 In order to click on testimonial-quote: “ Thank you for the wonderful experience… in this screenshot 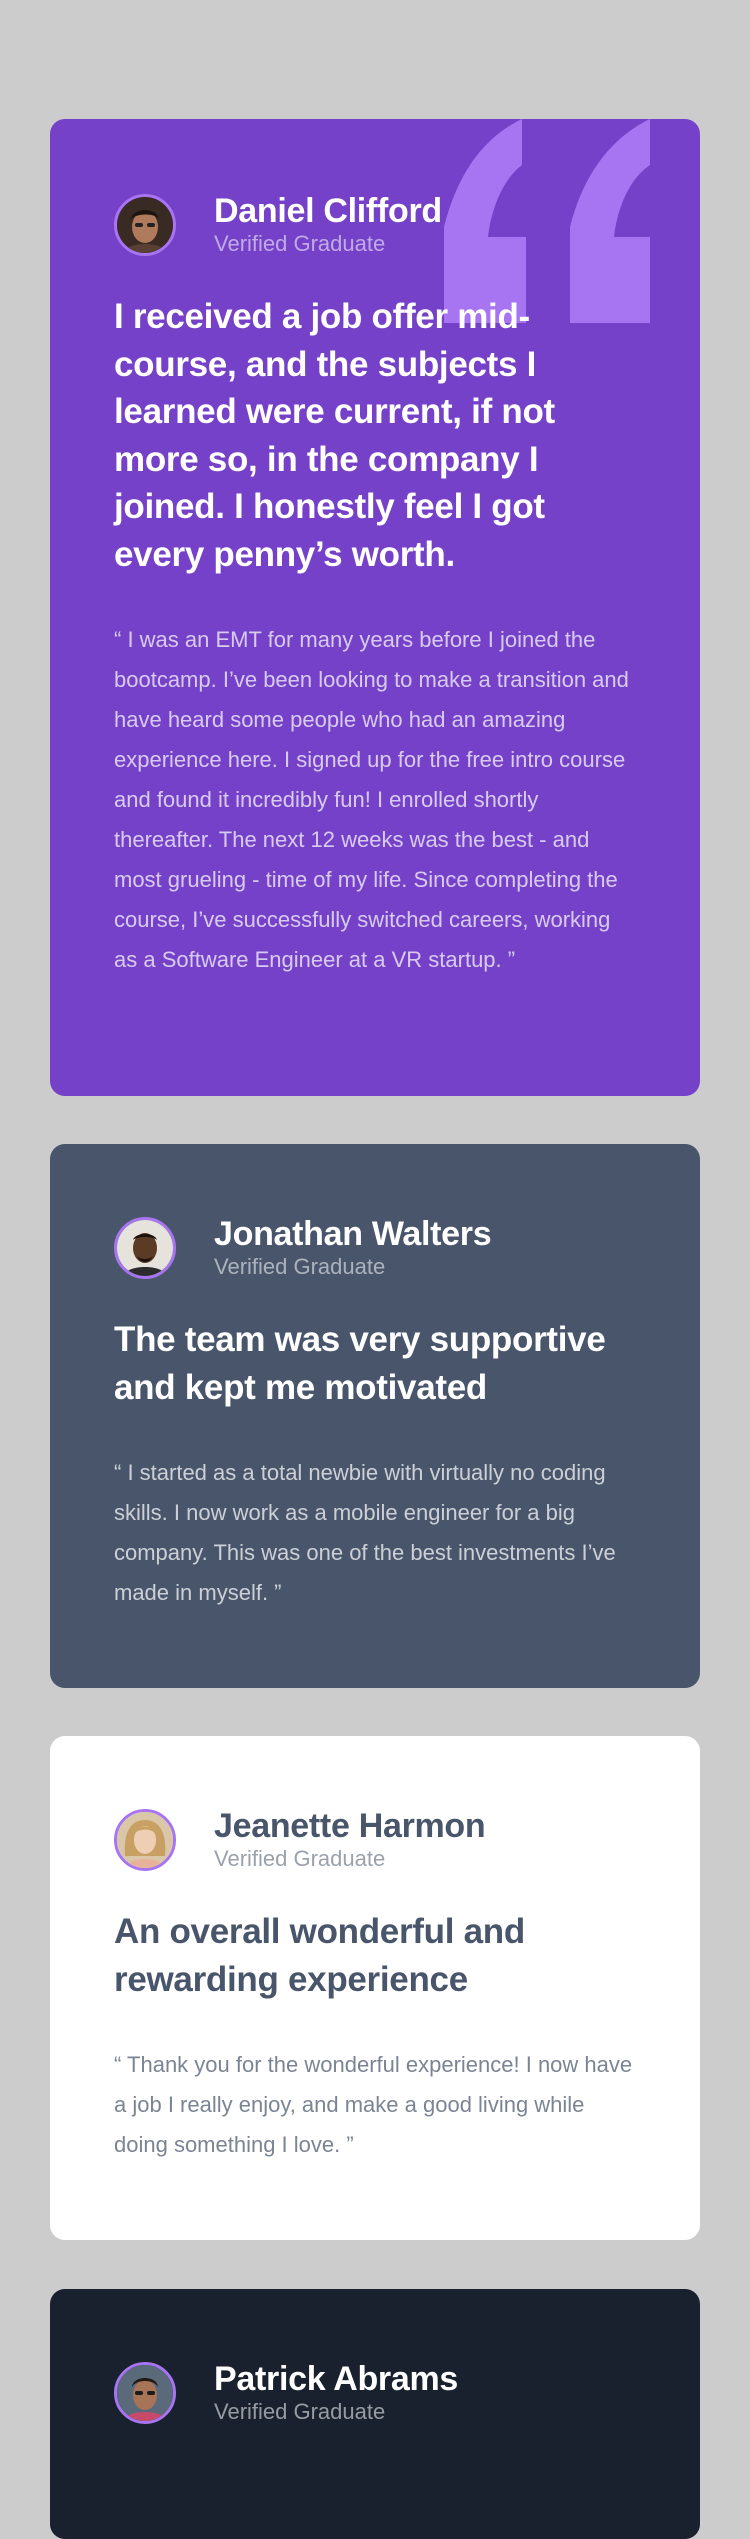, I will do `click(373, 2104)`.